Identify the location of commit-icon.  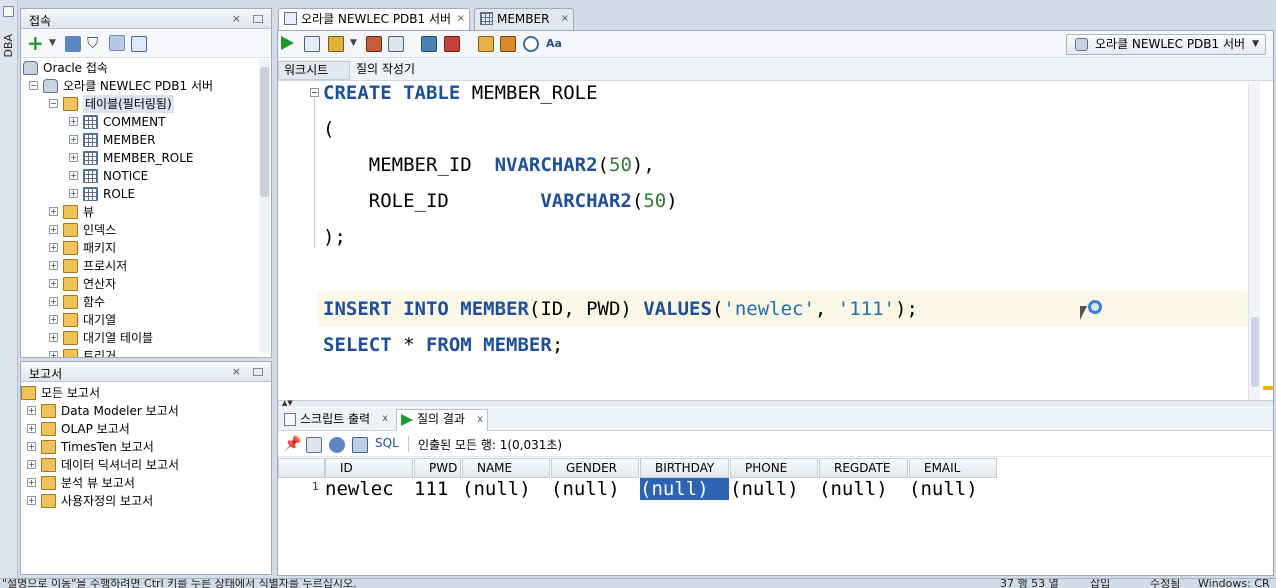
(336, 44).